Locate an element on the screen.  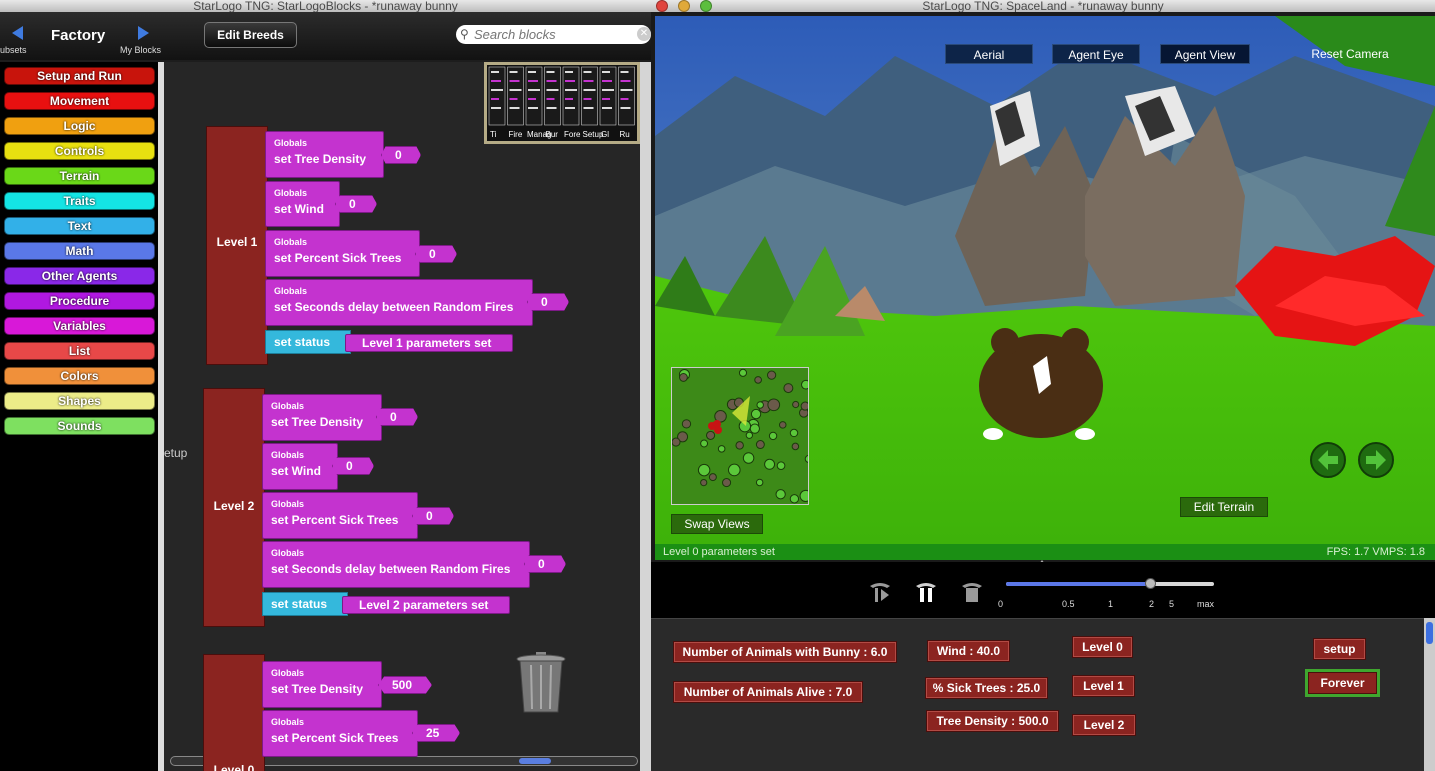
level-0-procedure-block: Level 0 is located at coordinates (234, 712).